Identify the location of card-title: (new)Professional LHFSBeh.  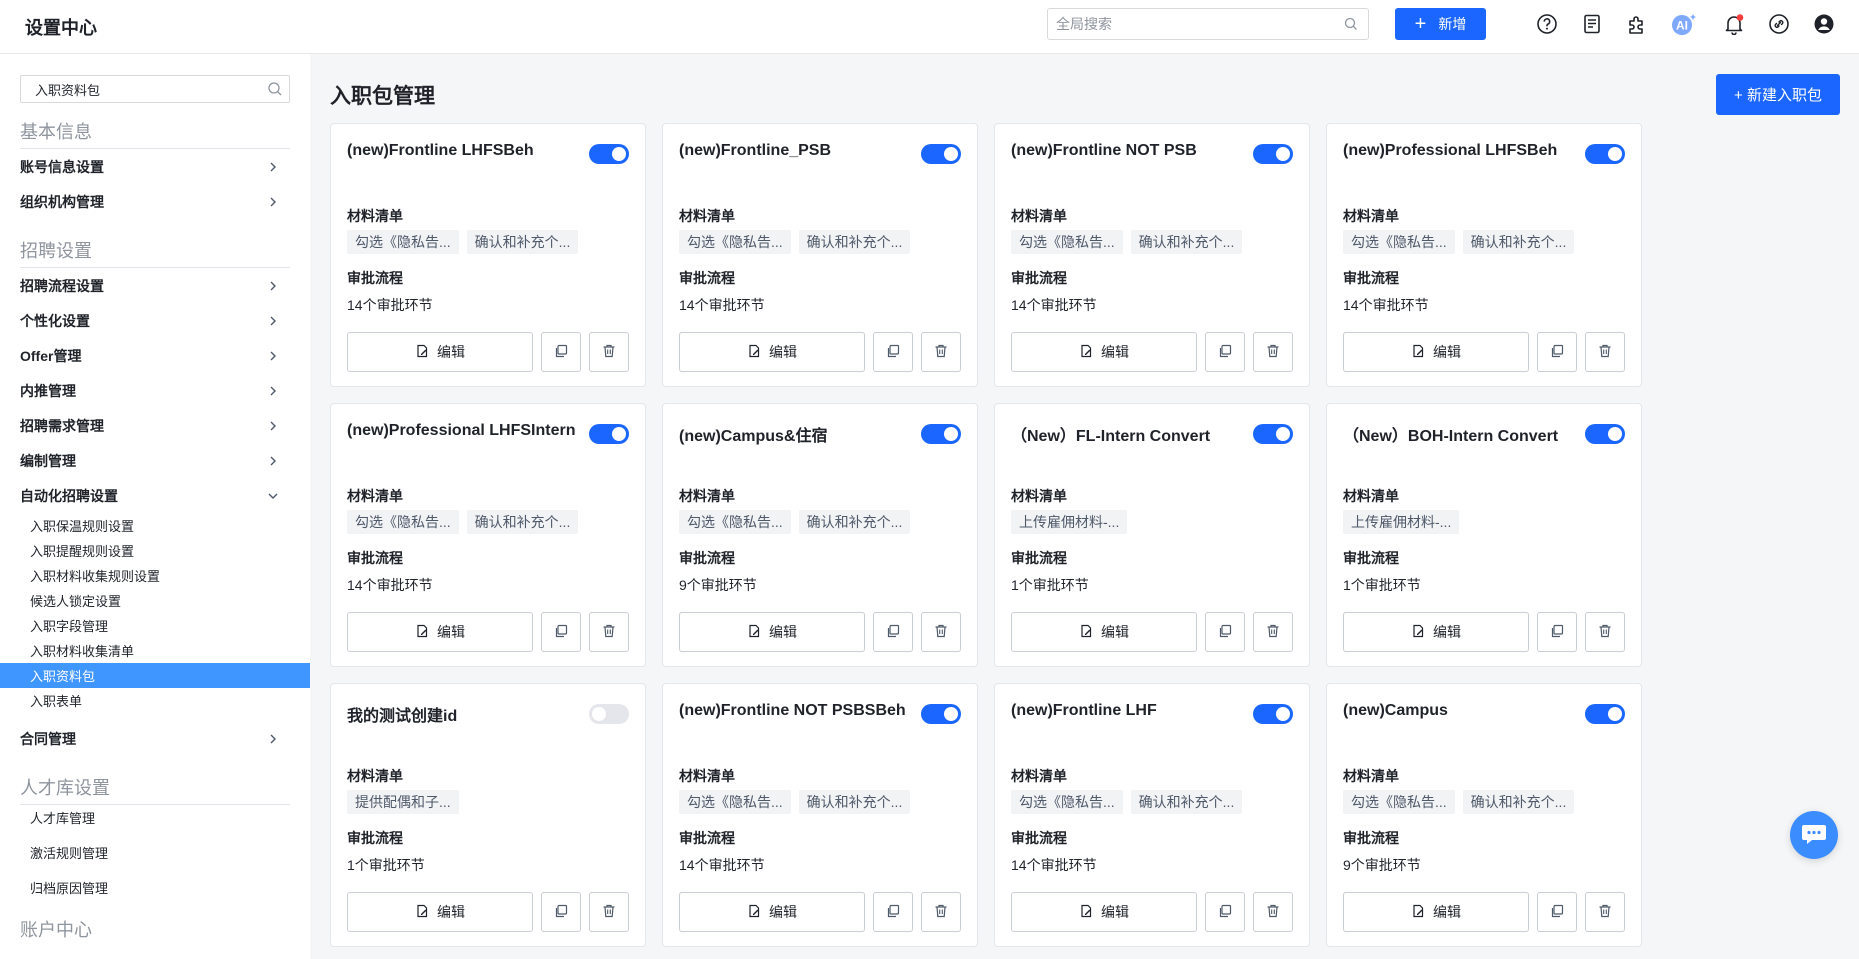
(1458, 151).